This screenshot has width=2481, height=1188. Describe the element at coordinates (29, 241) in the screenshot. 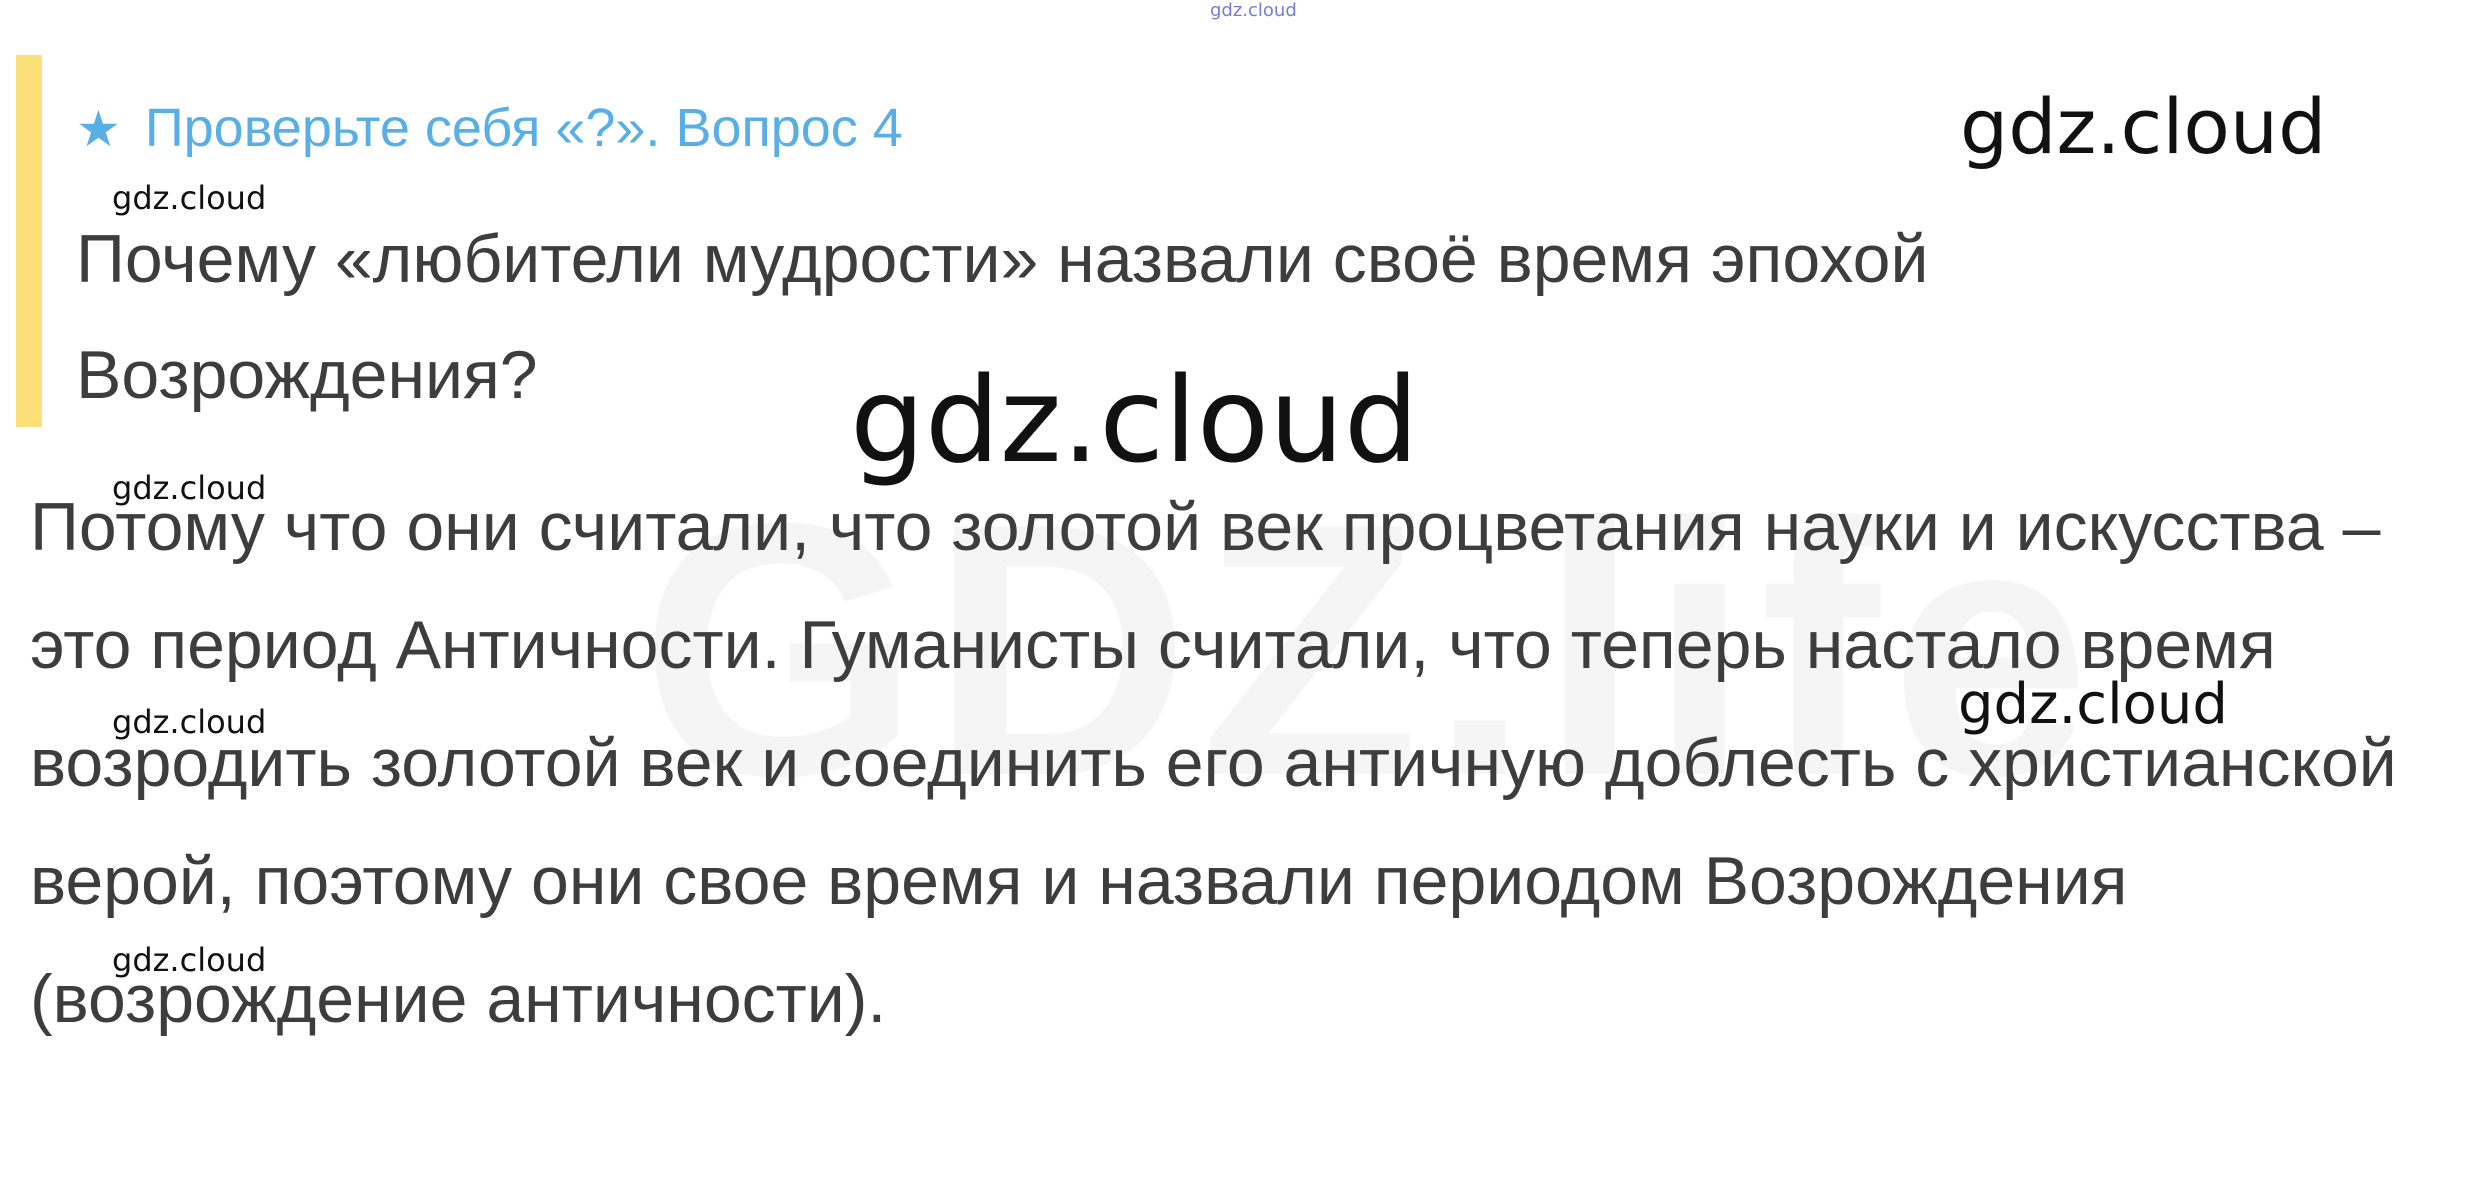

I see `question-accent-bar` at that location.